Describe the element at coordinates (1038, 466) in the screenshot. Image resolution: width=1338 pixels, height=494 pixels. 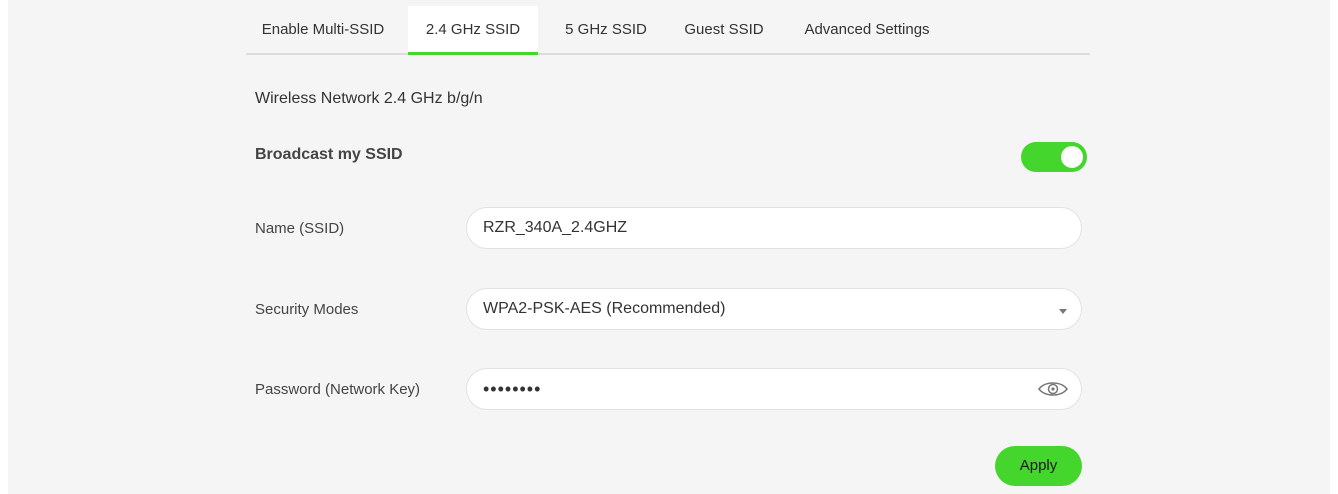
I see `apply-button: Apply` at that location.